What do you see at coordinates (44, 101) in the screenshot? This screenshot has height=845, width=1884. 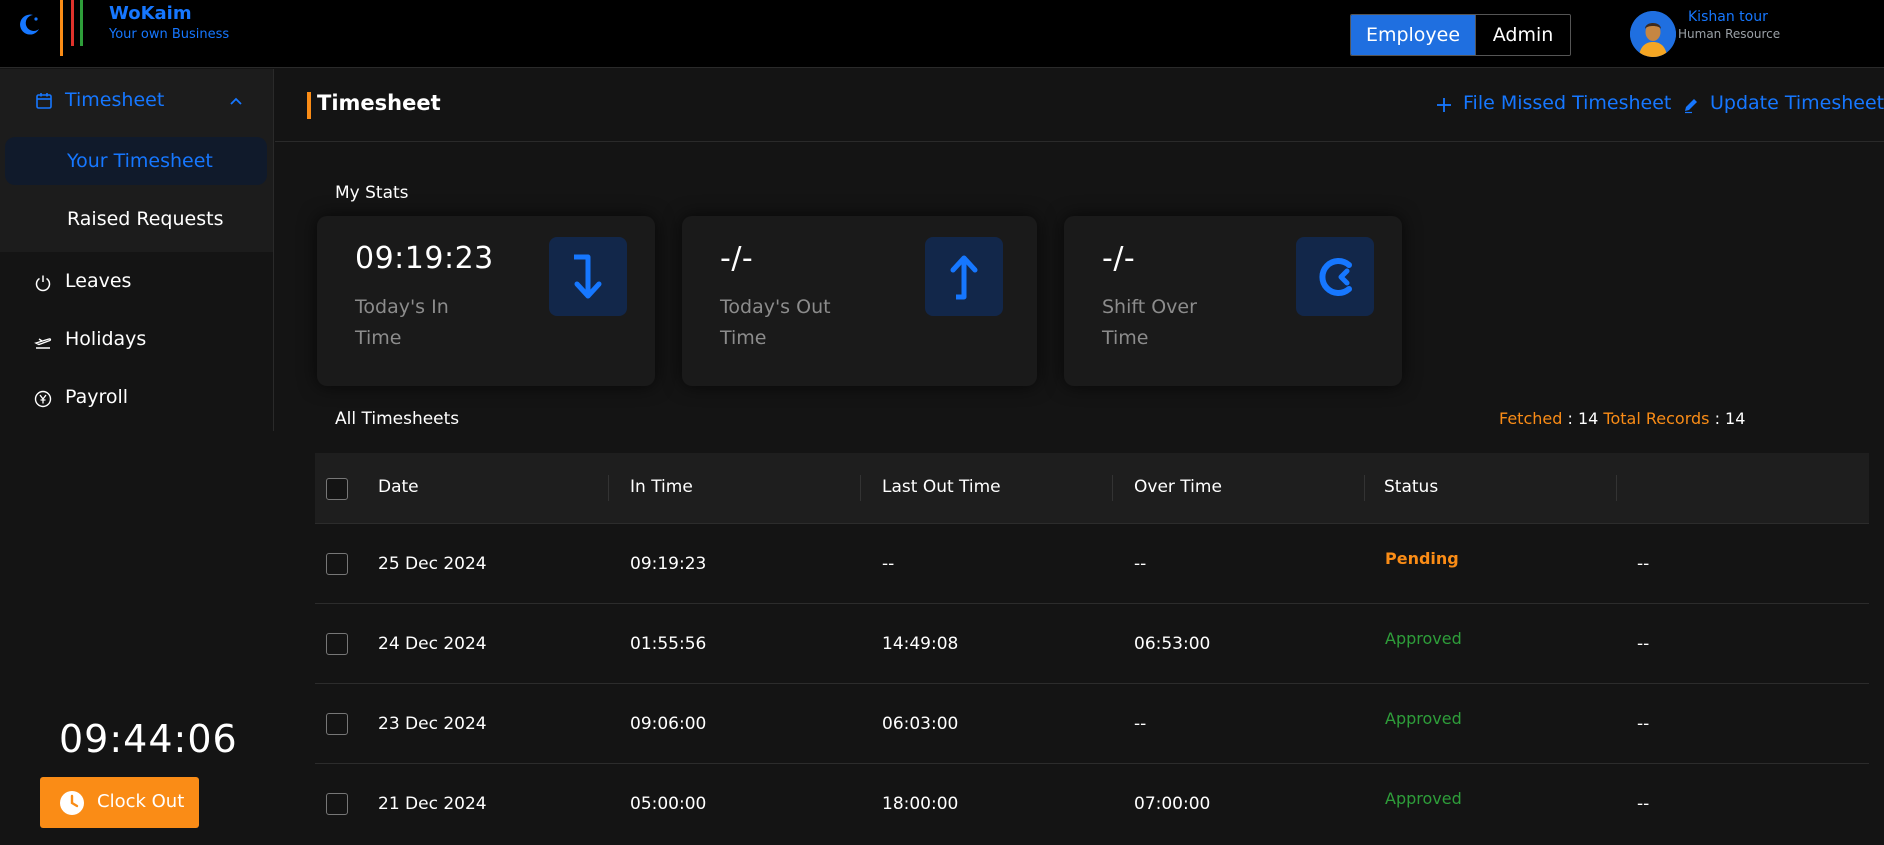 I see `calendar-icon` at bounding box center [44, 101].